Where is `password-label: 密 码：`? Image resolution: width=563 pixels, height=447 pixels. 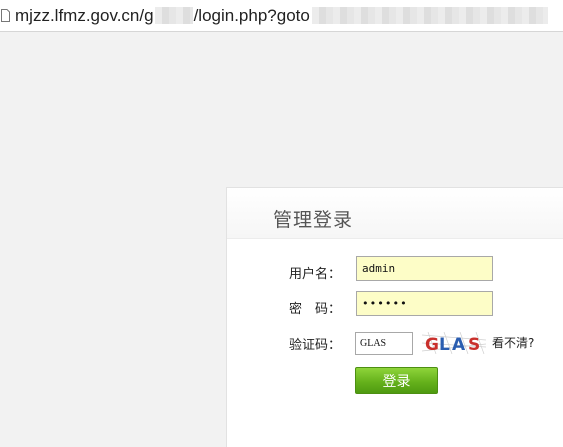 password-label: 密 码： is located at coordinates (315, 309).